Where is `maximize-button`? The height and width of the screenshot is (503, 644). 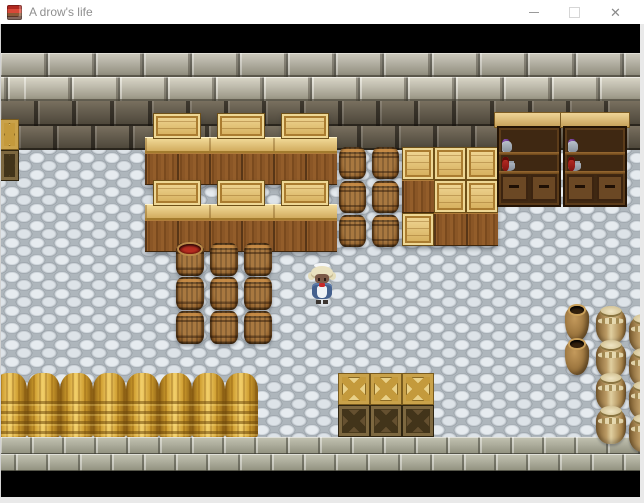
maximize-button is located at coordinates (574, 12).